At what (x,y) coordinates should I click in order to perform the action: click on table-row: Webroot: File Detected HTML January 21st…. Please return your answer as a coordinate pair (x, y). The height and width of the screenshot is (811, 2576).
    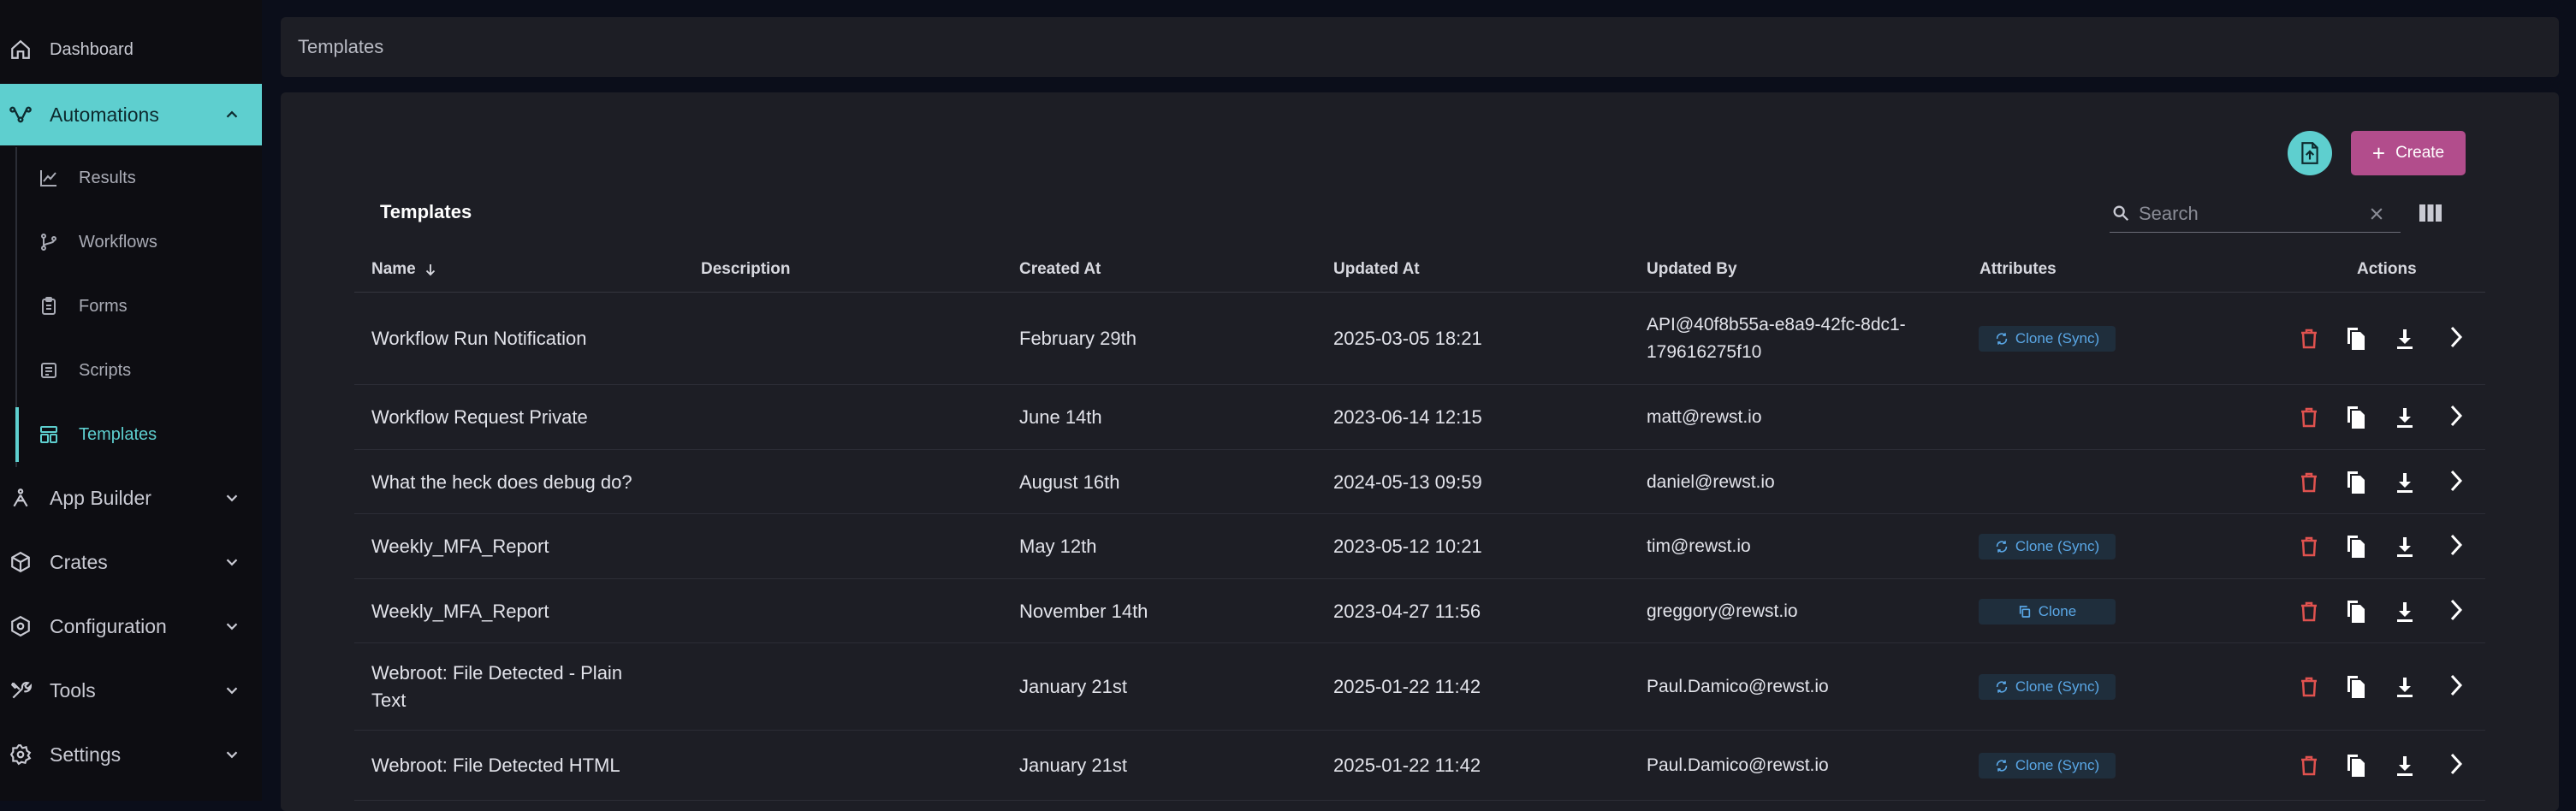
    Looking at the image, I should click on (1419, 766).